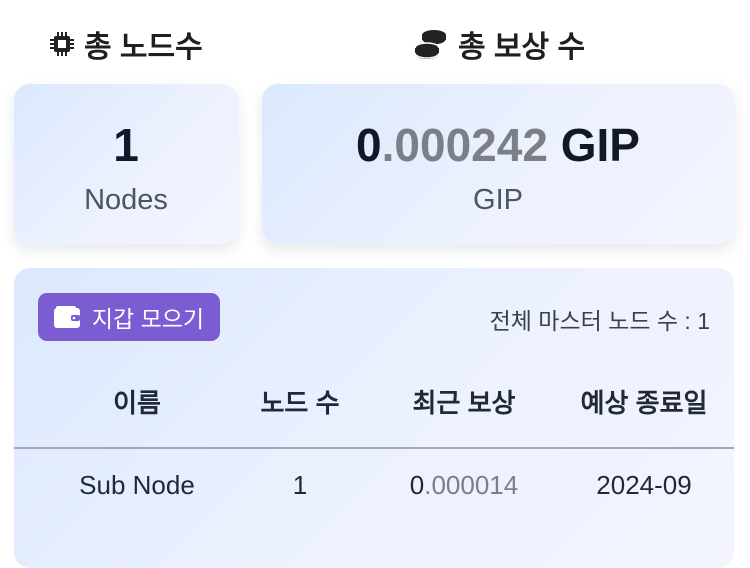 The image size is (750, 568). Describe the element at coordinates (126, 200) in the screenshot. I see `nodes-unit: Nodes` at that location.